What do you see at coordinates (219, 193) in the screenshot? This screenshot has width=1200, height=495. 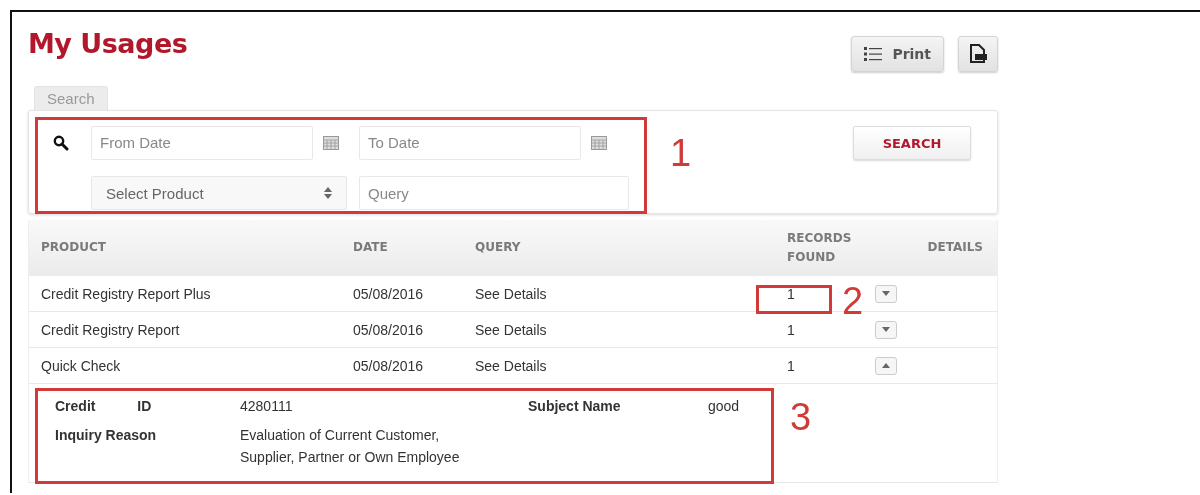 I see `product-select: Select Product` at bounding box center [219, 193].